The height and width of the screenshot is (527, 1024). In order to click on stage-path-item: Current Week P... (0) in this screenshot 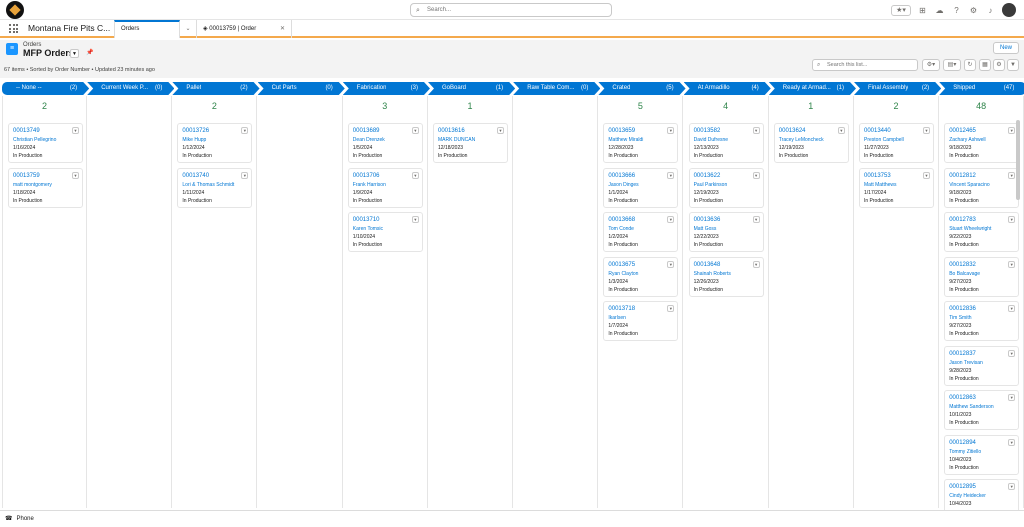, I will do `click(130, 88)`.